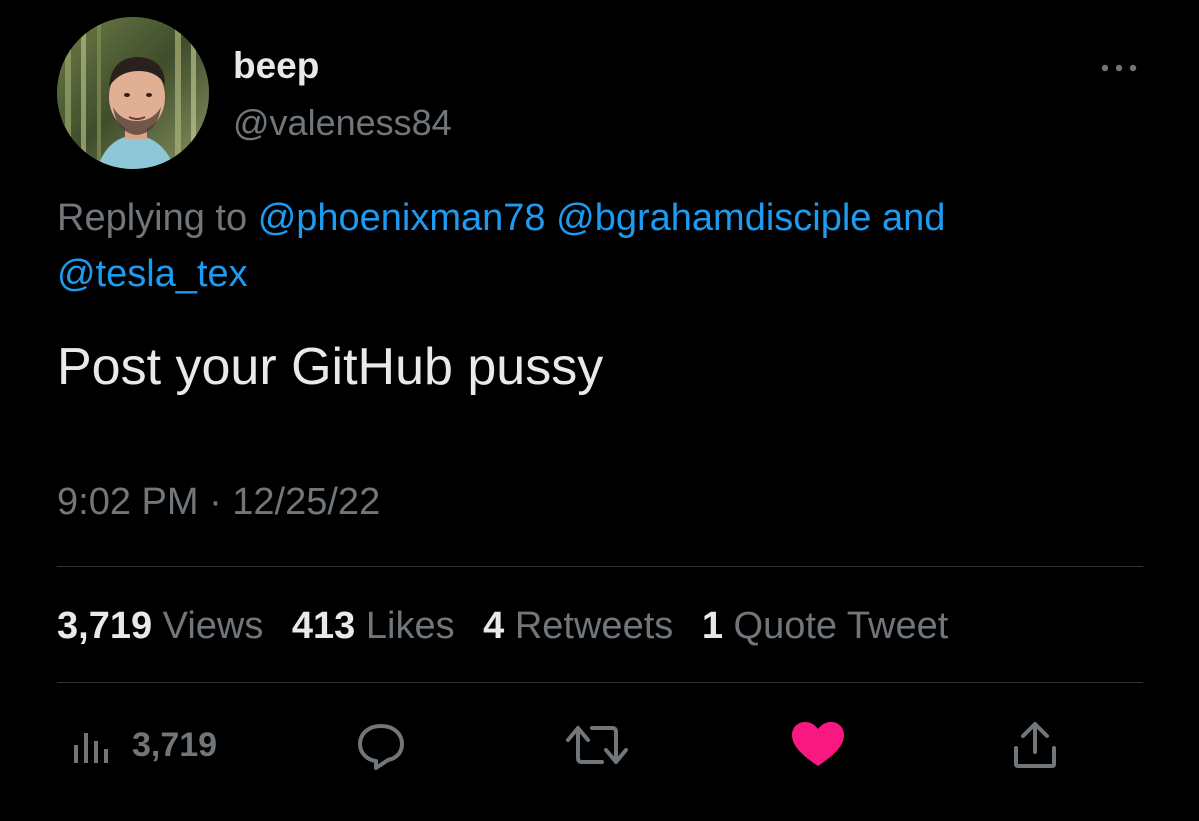 This screenshot has width=1199, height=821. Describe the element at coordinates (712, 626) in the screenshot. I see `quotes-count: 1` at that location.